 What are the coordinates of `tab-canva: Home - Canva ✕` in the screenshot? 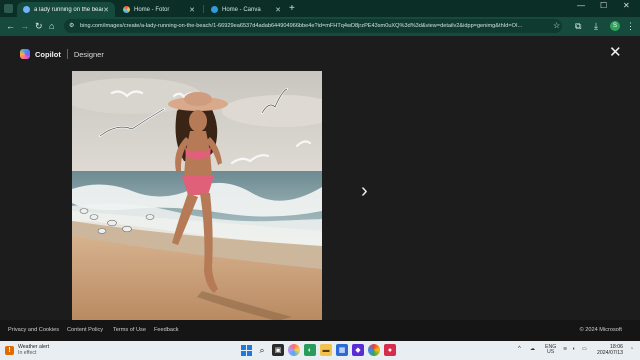 It's located at (246, 9).